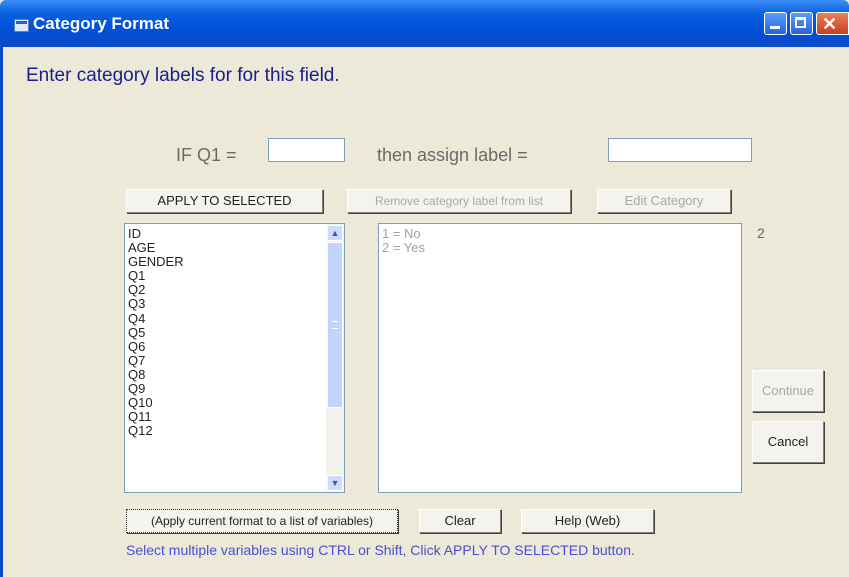 This screenshot has width=849, height=577. I want to click on label-count: 2, so click(761, 233).